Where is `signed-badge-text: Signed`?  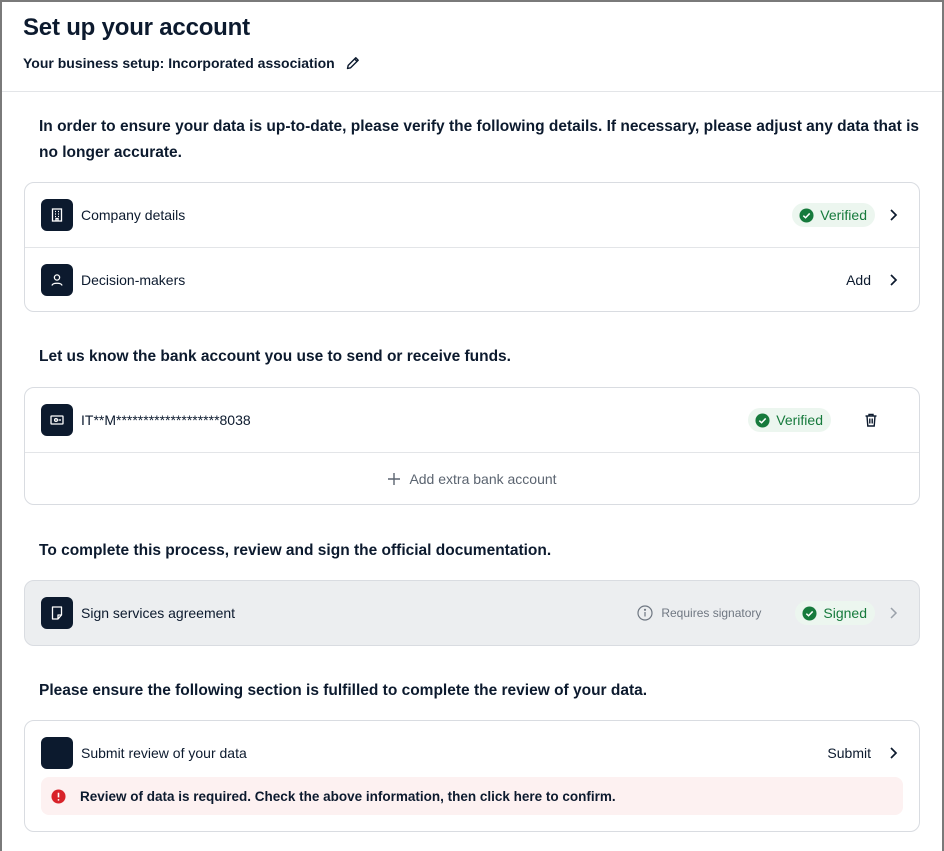 signed-badge-text: Signed is located at coordinates (845, 613).